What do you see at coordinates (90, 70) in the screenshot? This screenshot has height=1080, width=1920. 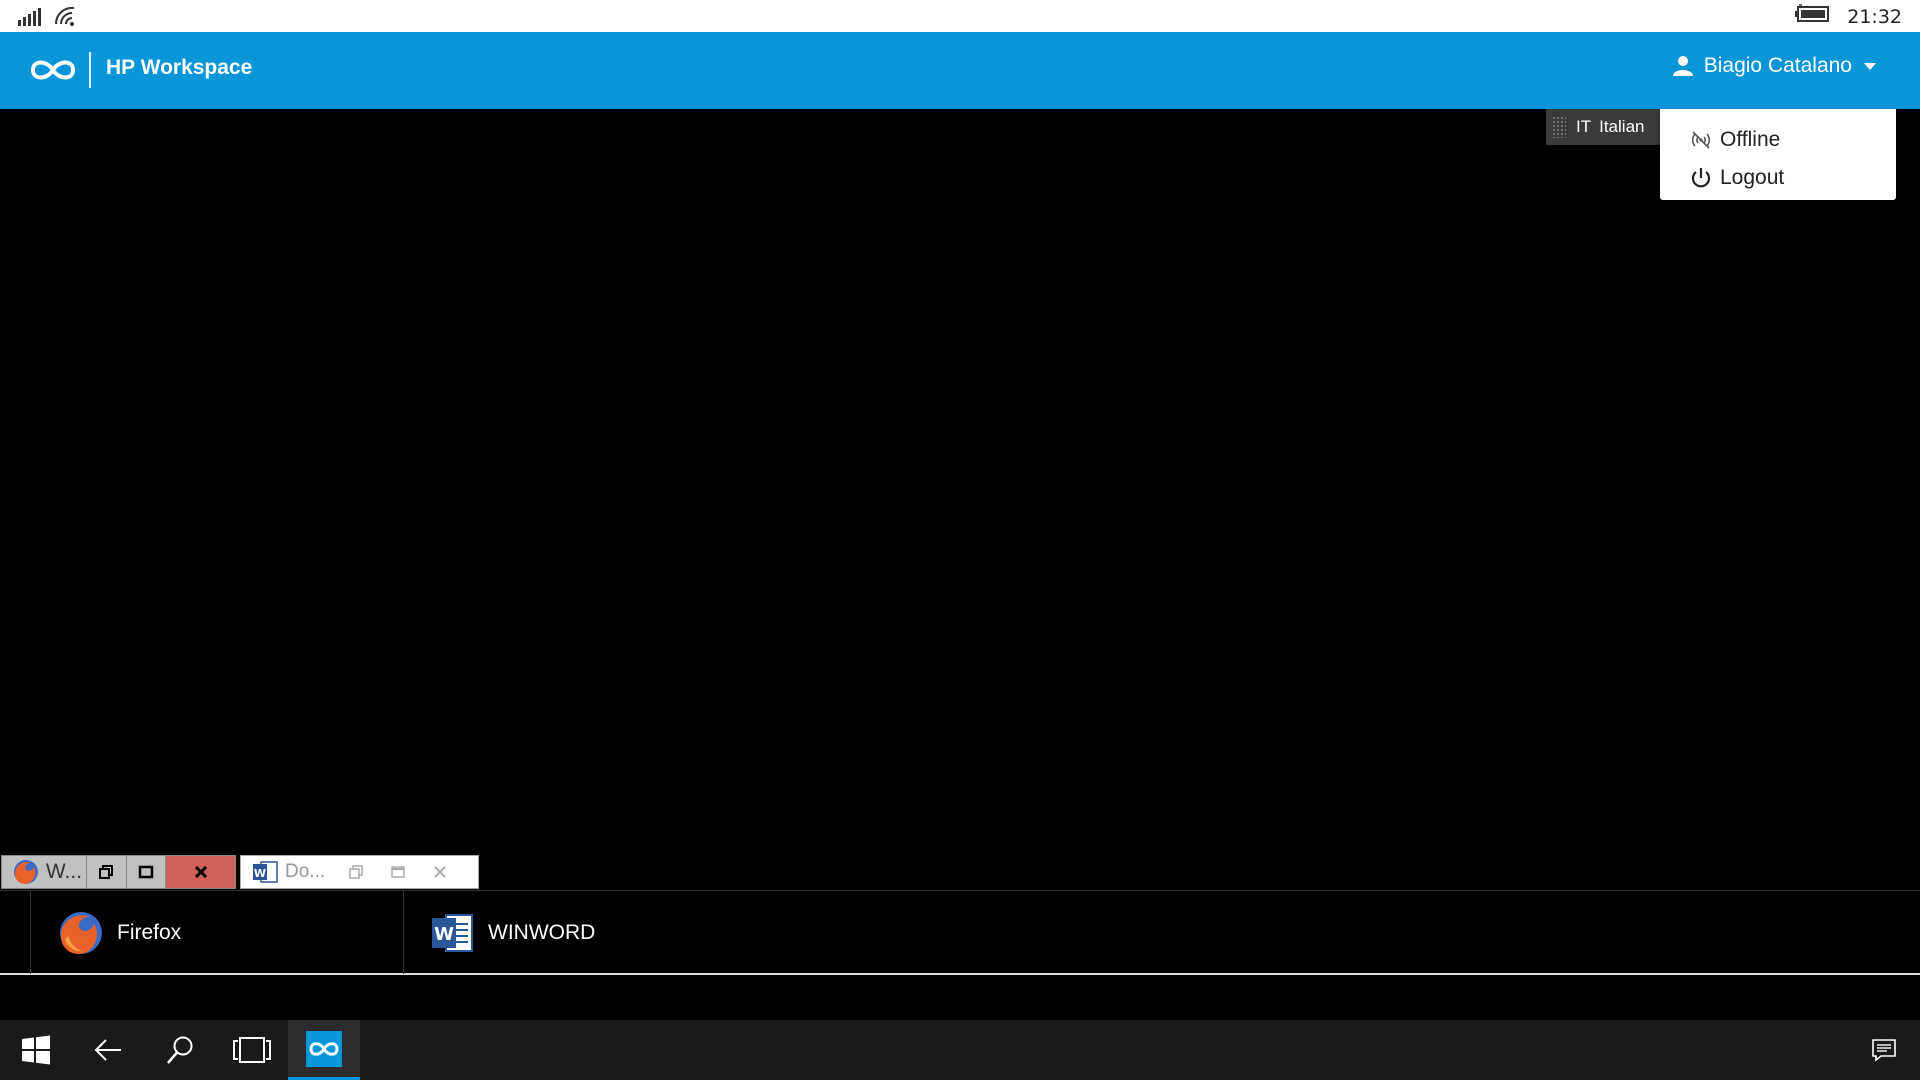 I see `logo-divider` at bounding box center [90, 70].